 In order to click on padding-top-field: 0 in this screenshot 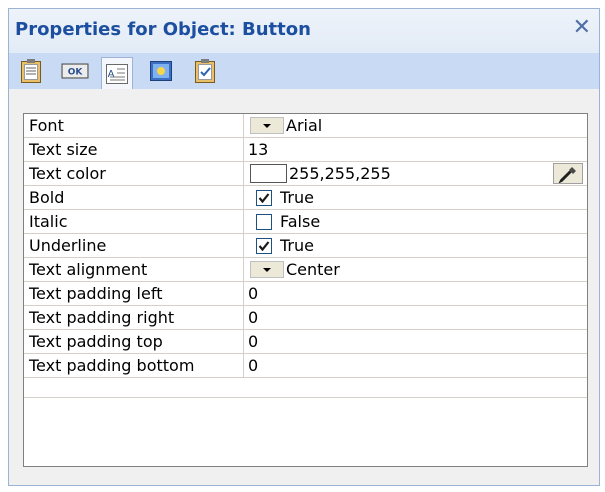, I will do `click(415, 341)`.